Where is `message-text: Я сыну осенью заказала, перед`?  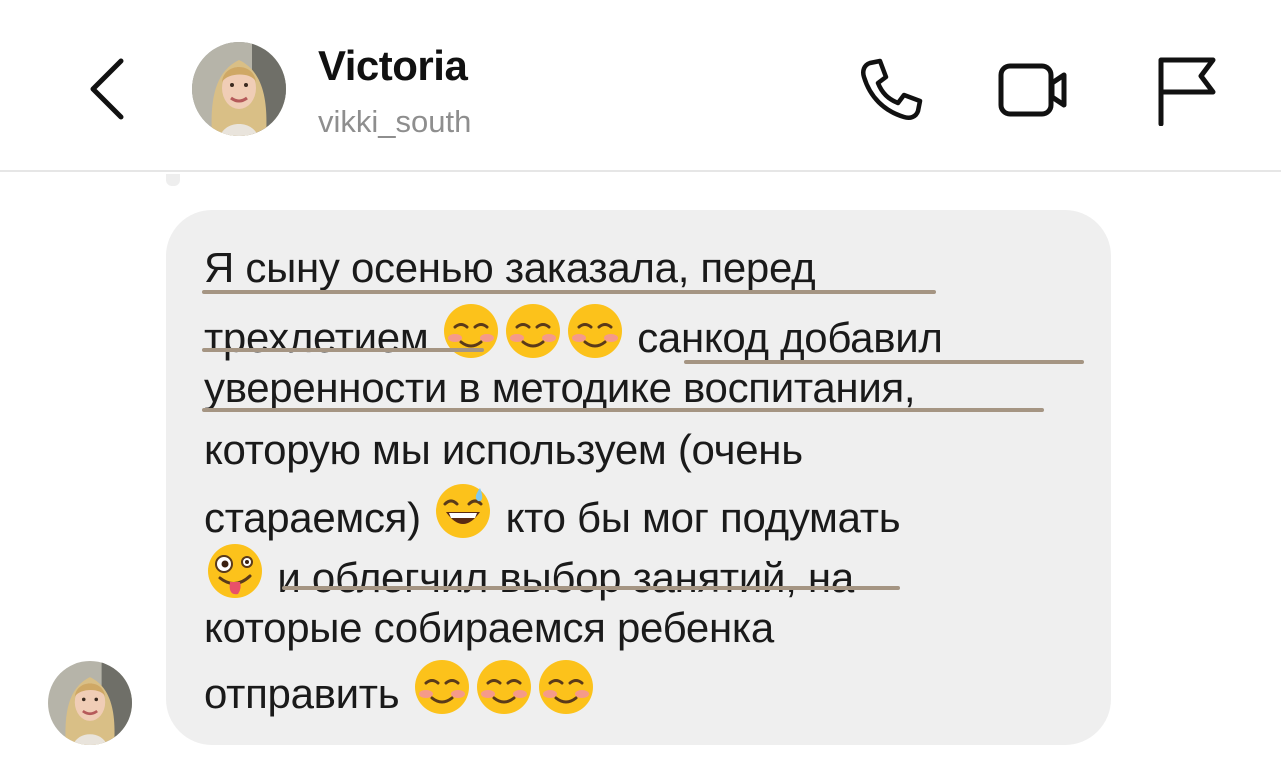 message-text: Я сыну осенью заказала, перед is located at coordinates (510, 267).